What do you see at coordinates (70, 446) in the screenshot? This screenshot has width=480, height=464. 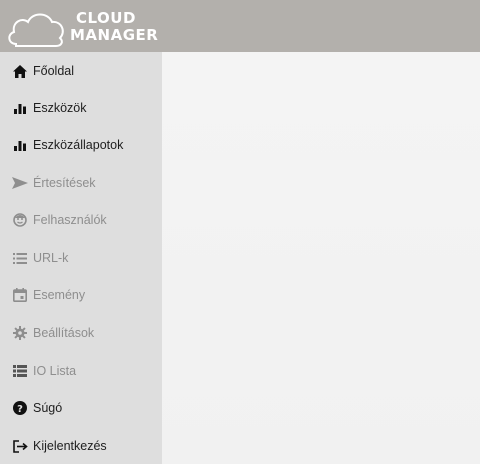 I see `sidebar-item-label: Kijelentkezés` at bounding box center [70, 446].